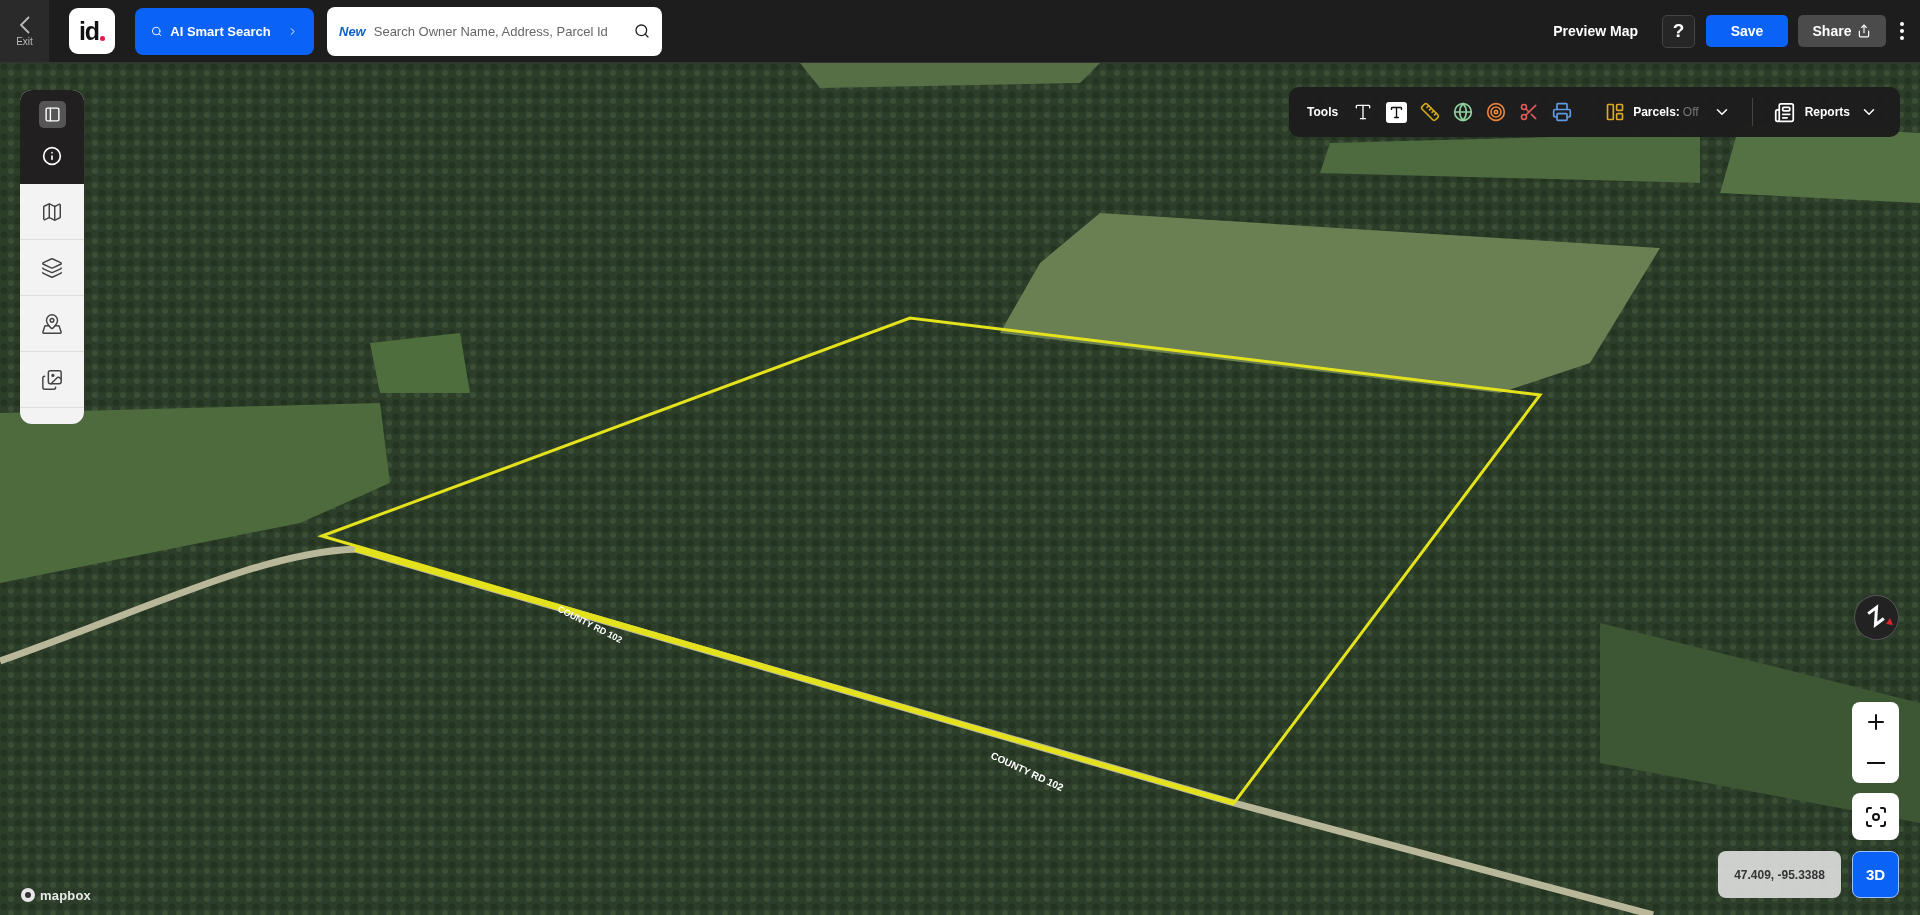 The width and height of the screenshot is (1920, 915). I want to click on ruler-icon, so click(1430, 112).